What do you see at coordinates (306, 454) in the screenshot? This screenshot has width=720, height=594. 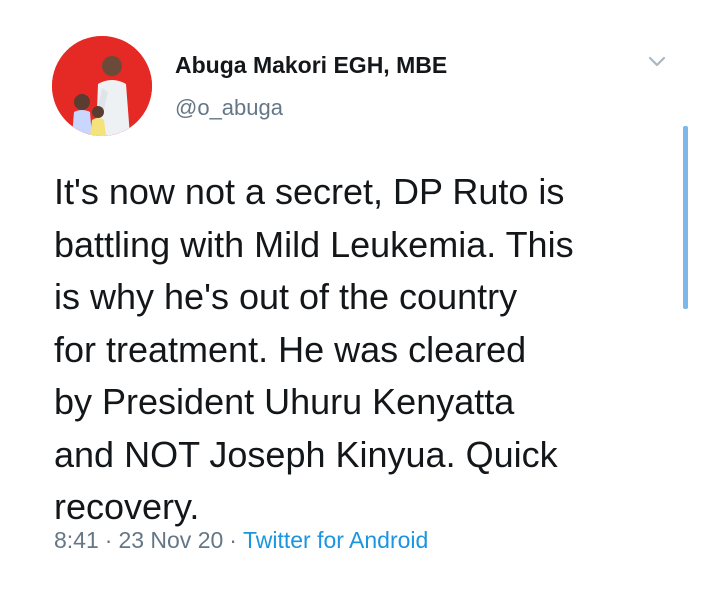 I see `tweet-line: and NOT Joseph Kinyua. Quick` at bounding box center [306, 454].